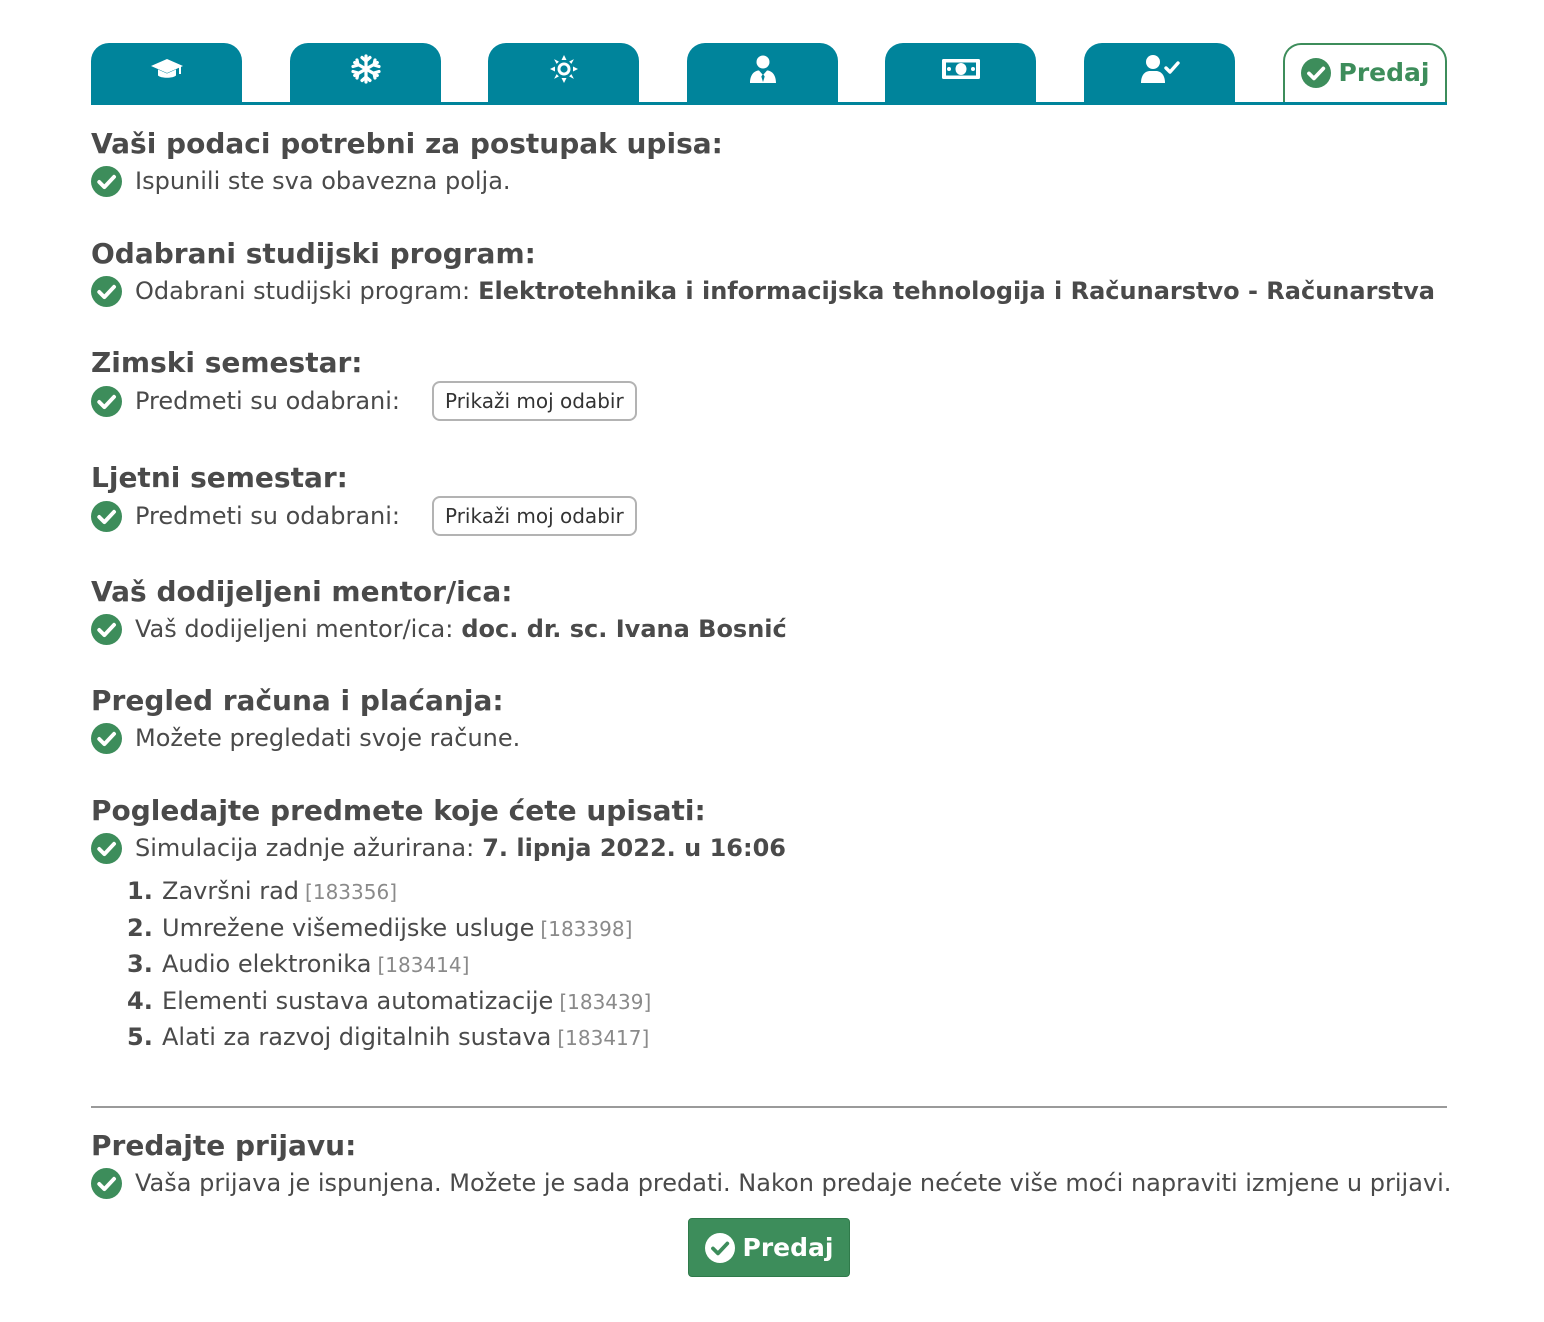 This screenshot has width=1544, height=1322. Describe the element at coordinates (323, 181) in the screenshot. I see `status-text: Ispunili ste sva obavezna polja.` at that location.